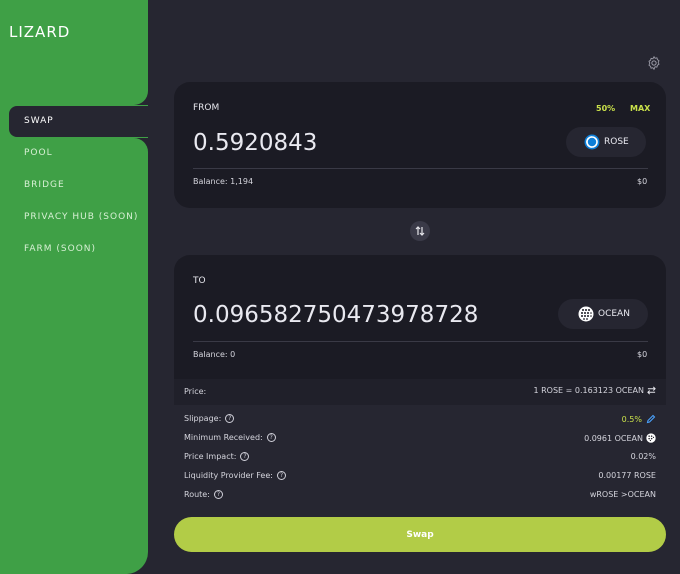 The image size is (680, 574). I want to click on lp-fee-row: Liquidity Provider Fee: ?, so click(235, 475).